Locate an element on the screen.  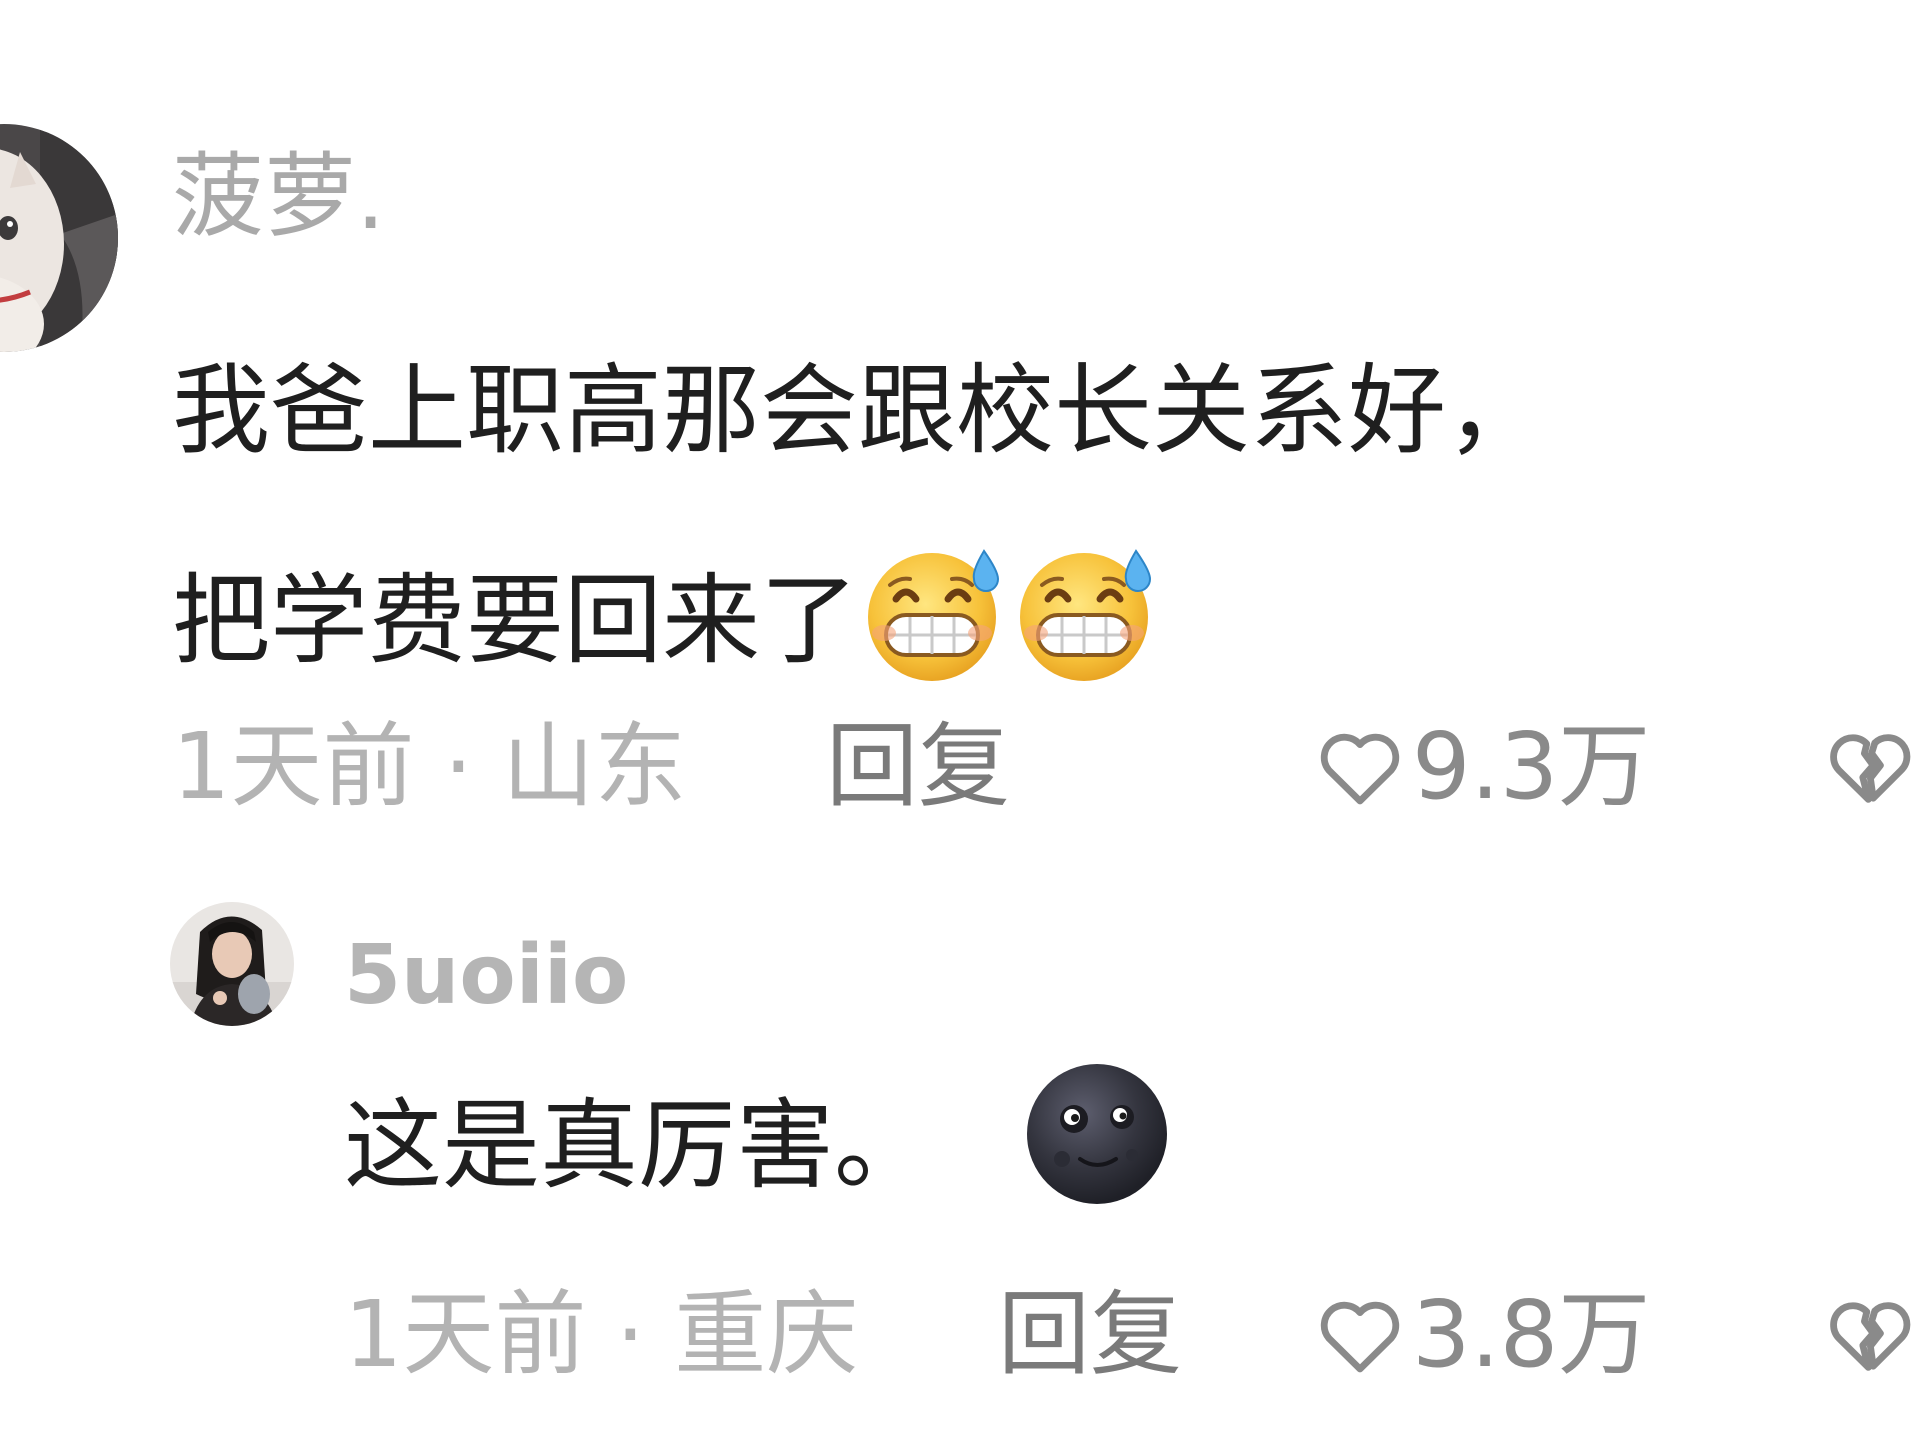
time-location: 1天前 · 重庆 is located at coordinates (601, 1334).